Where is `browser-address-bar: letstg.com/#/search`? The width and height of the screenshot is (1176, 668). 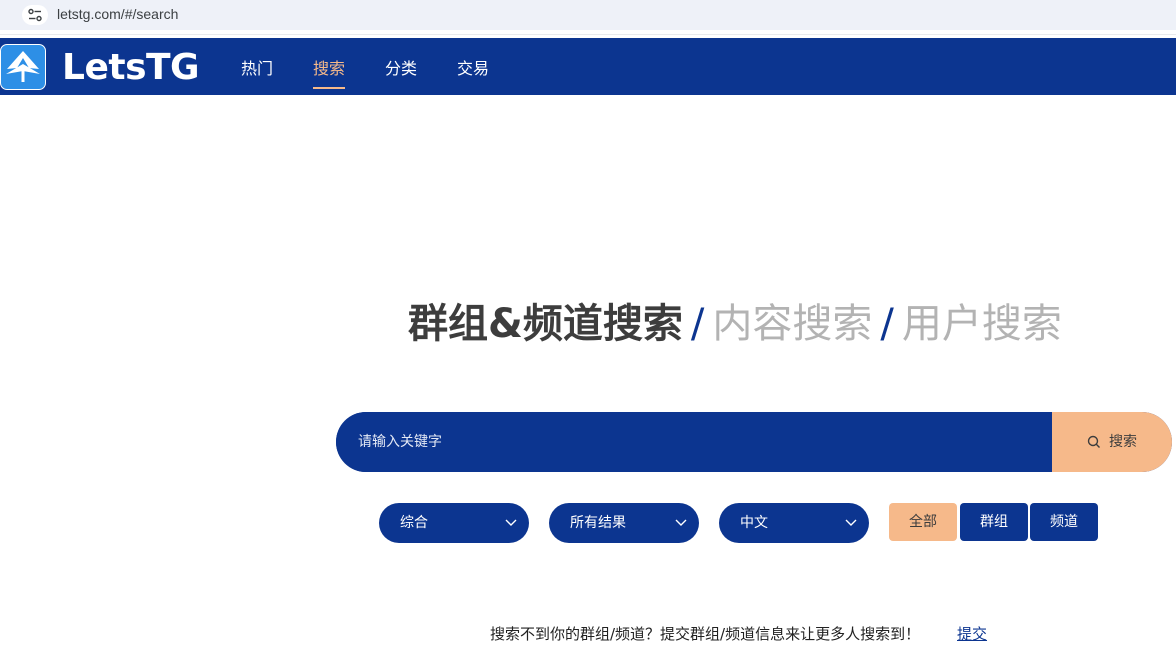
browser-address-bar: letstg.com/#/search is located at coordinates (588, 17).